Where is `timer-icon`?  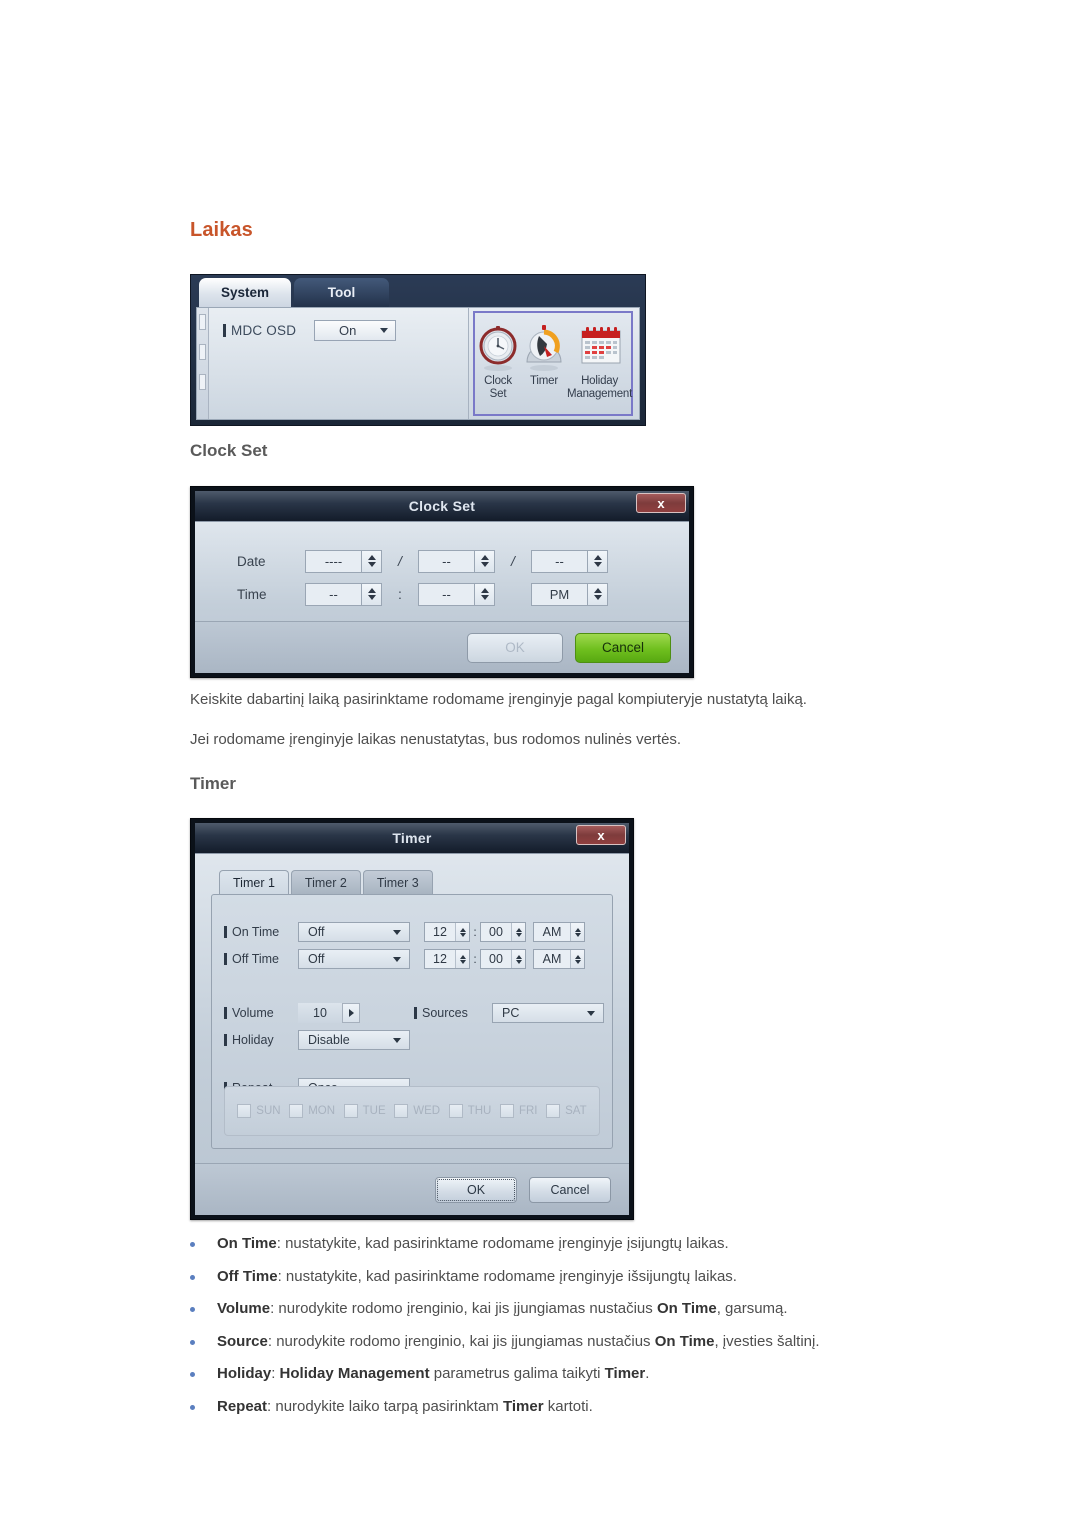
timer-icon is located at coordinates (544, 347).